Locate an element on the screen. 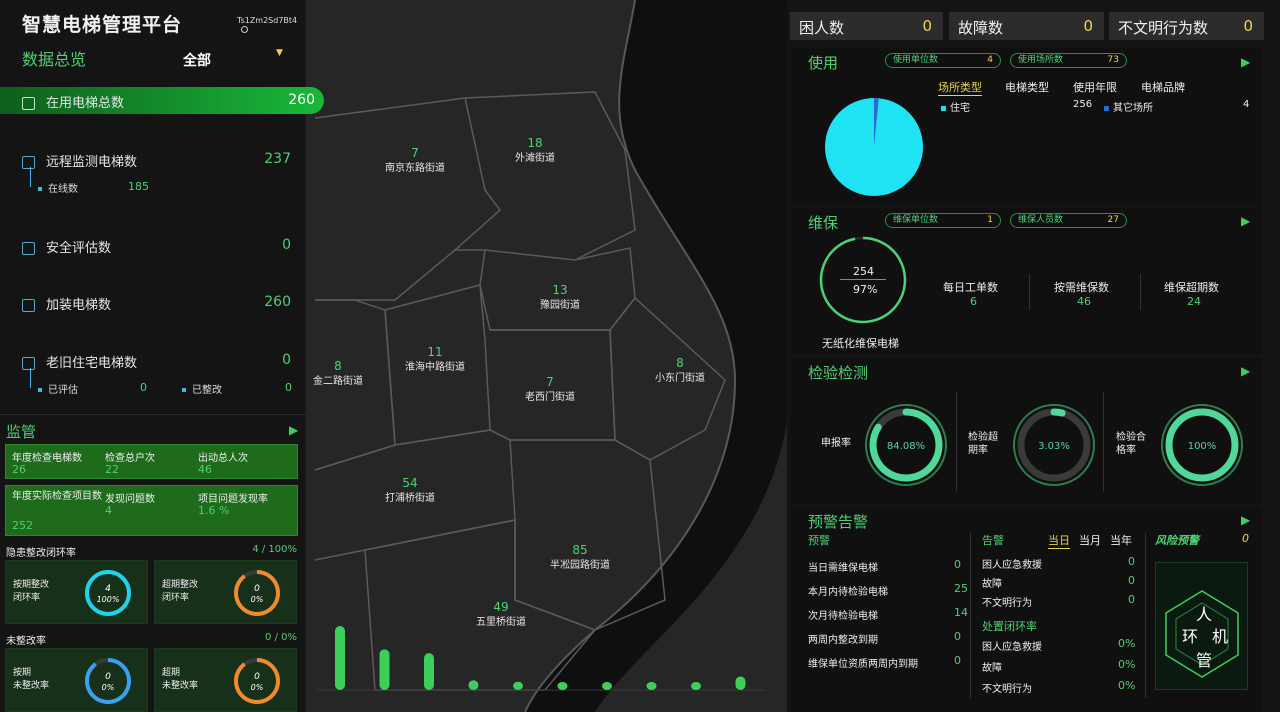 Image resolution: width=1280 pixels, height=712 pixels. stat-in-use: 在用电梯总数 is located at coordinates (73, 101).